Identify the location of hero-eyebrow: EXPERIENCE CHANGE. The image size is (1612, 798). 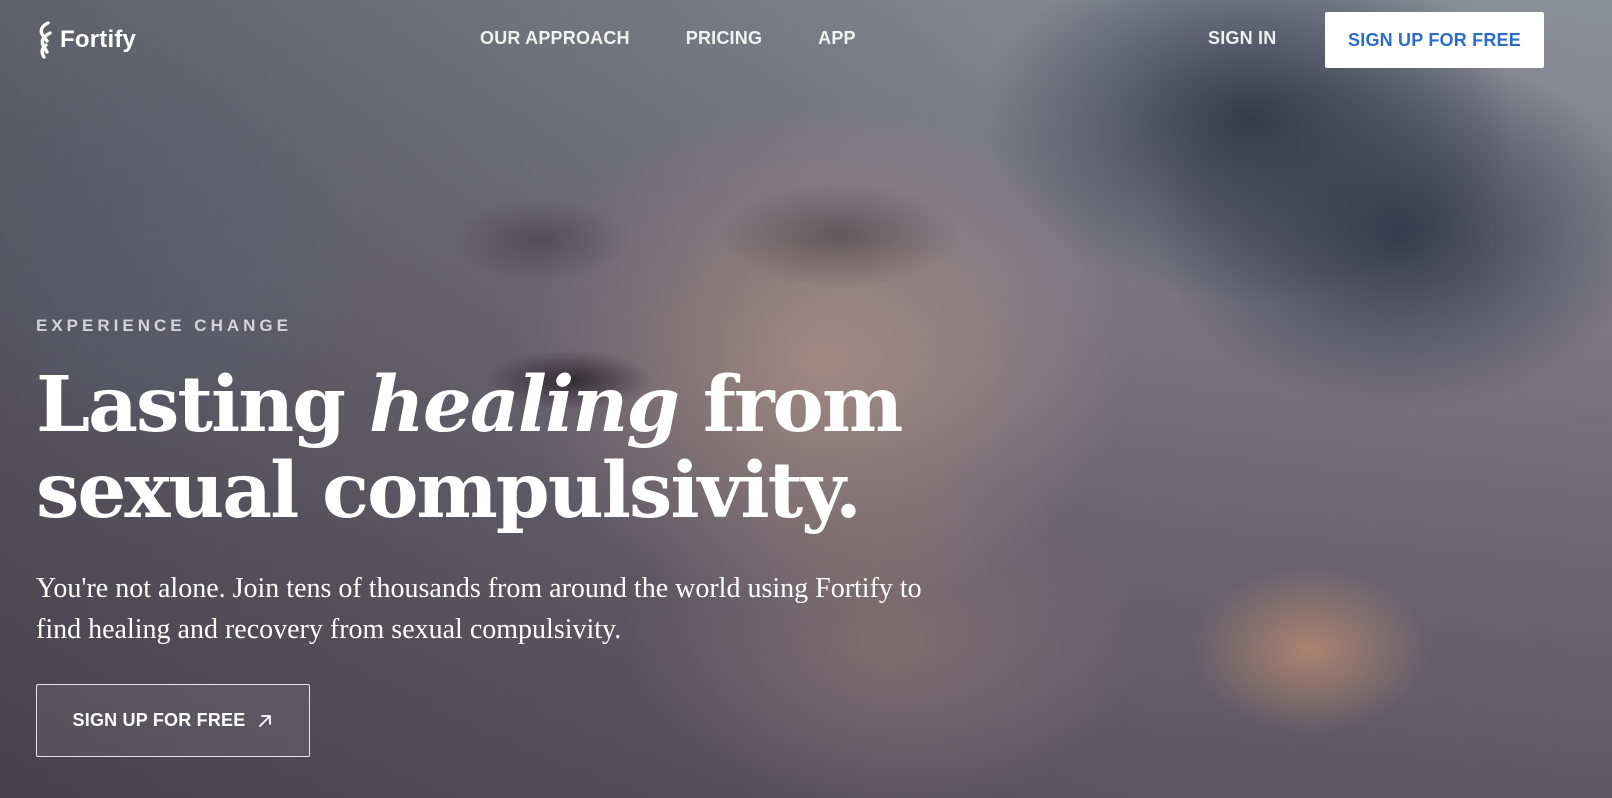
(164, 325).